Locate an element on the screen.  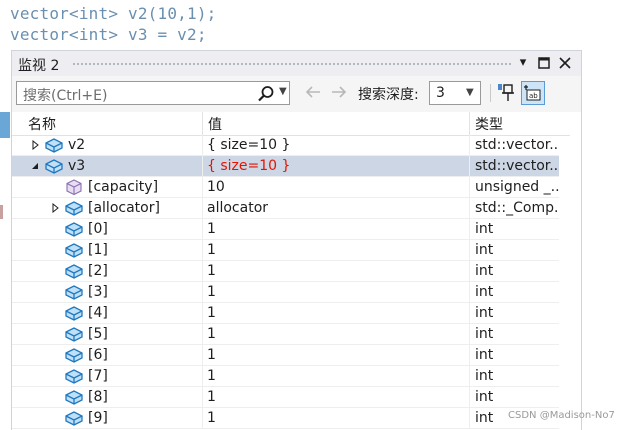
watch-row: [8] 1 int is located at coordinates (285, 397).